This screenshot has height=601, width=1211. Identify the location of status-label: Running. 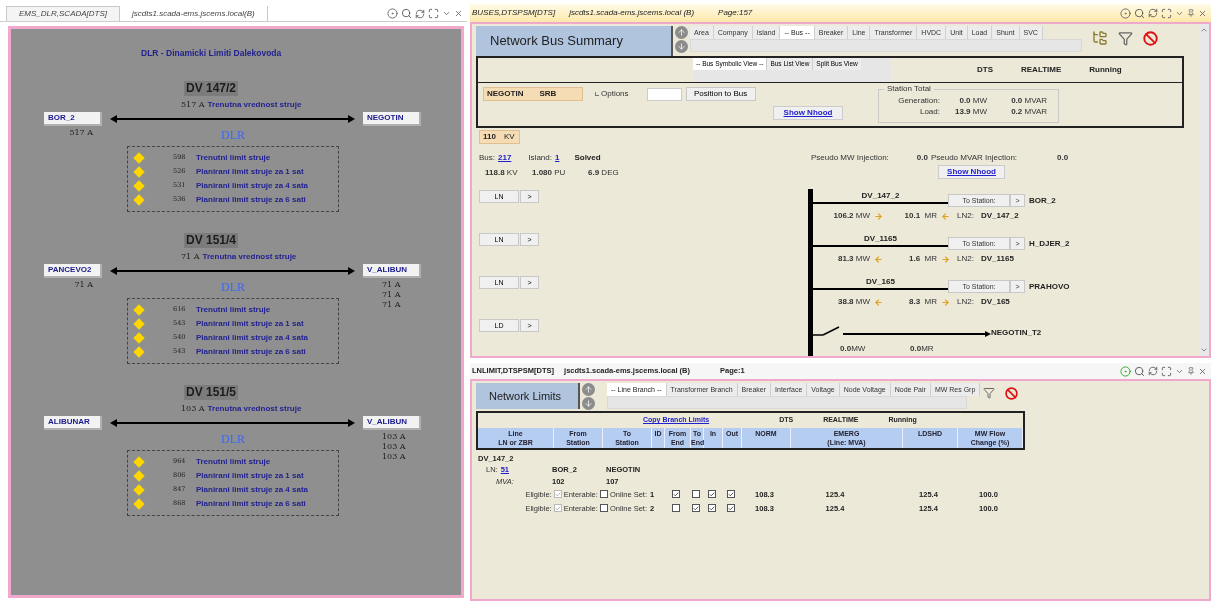
(1105, 70).